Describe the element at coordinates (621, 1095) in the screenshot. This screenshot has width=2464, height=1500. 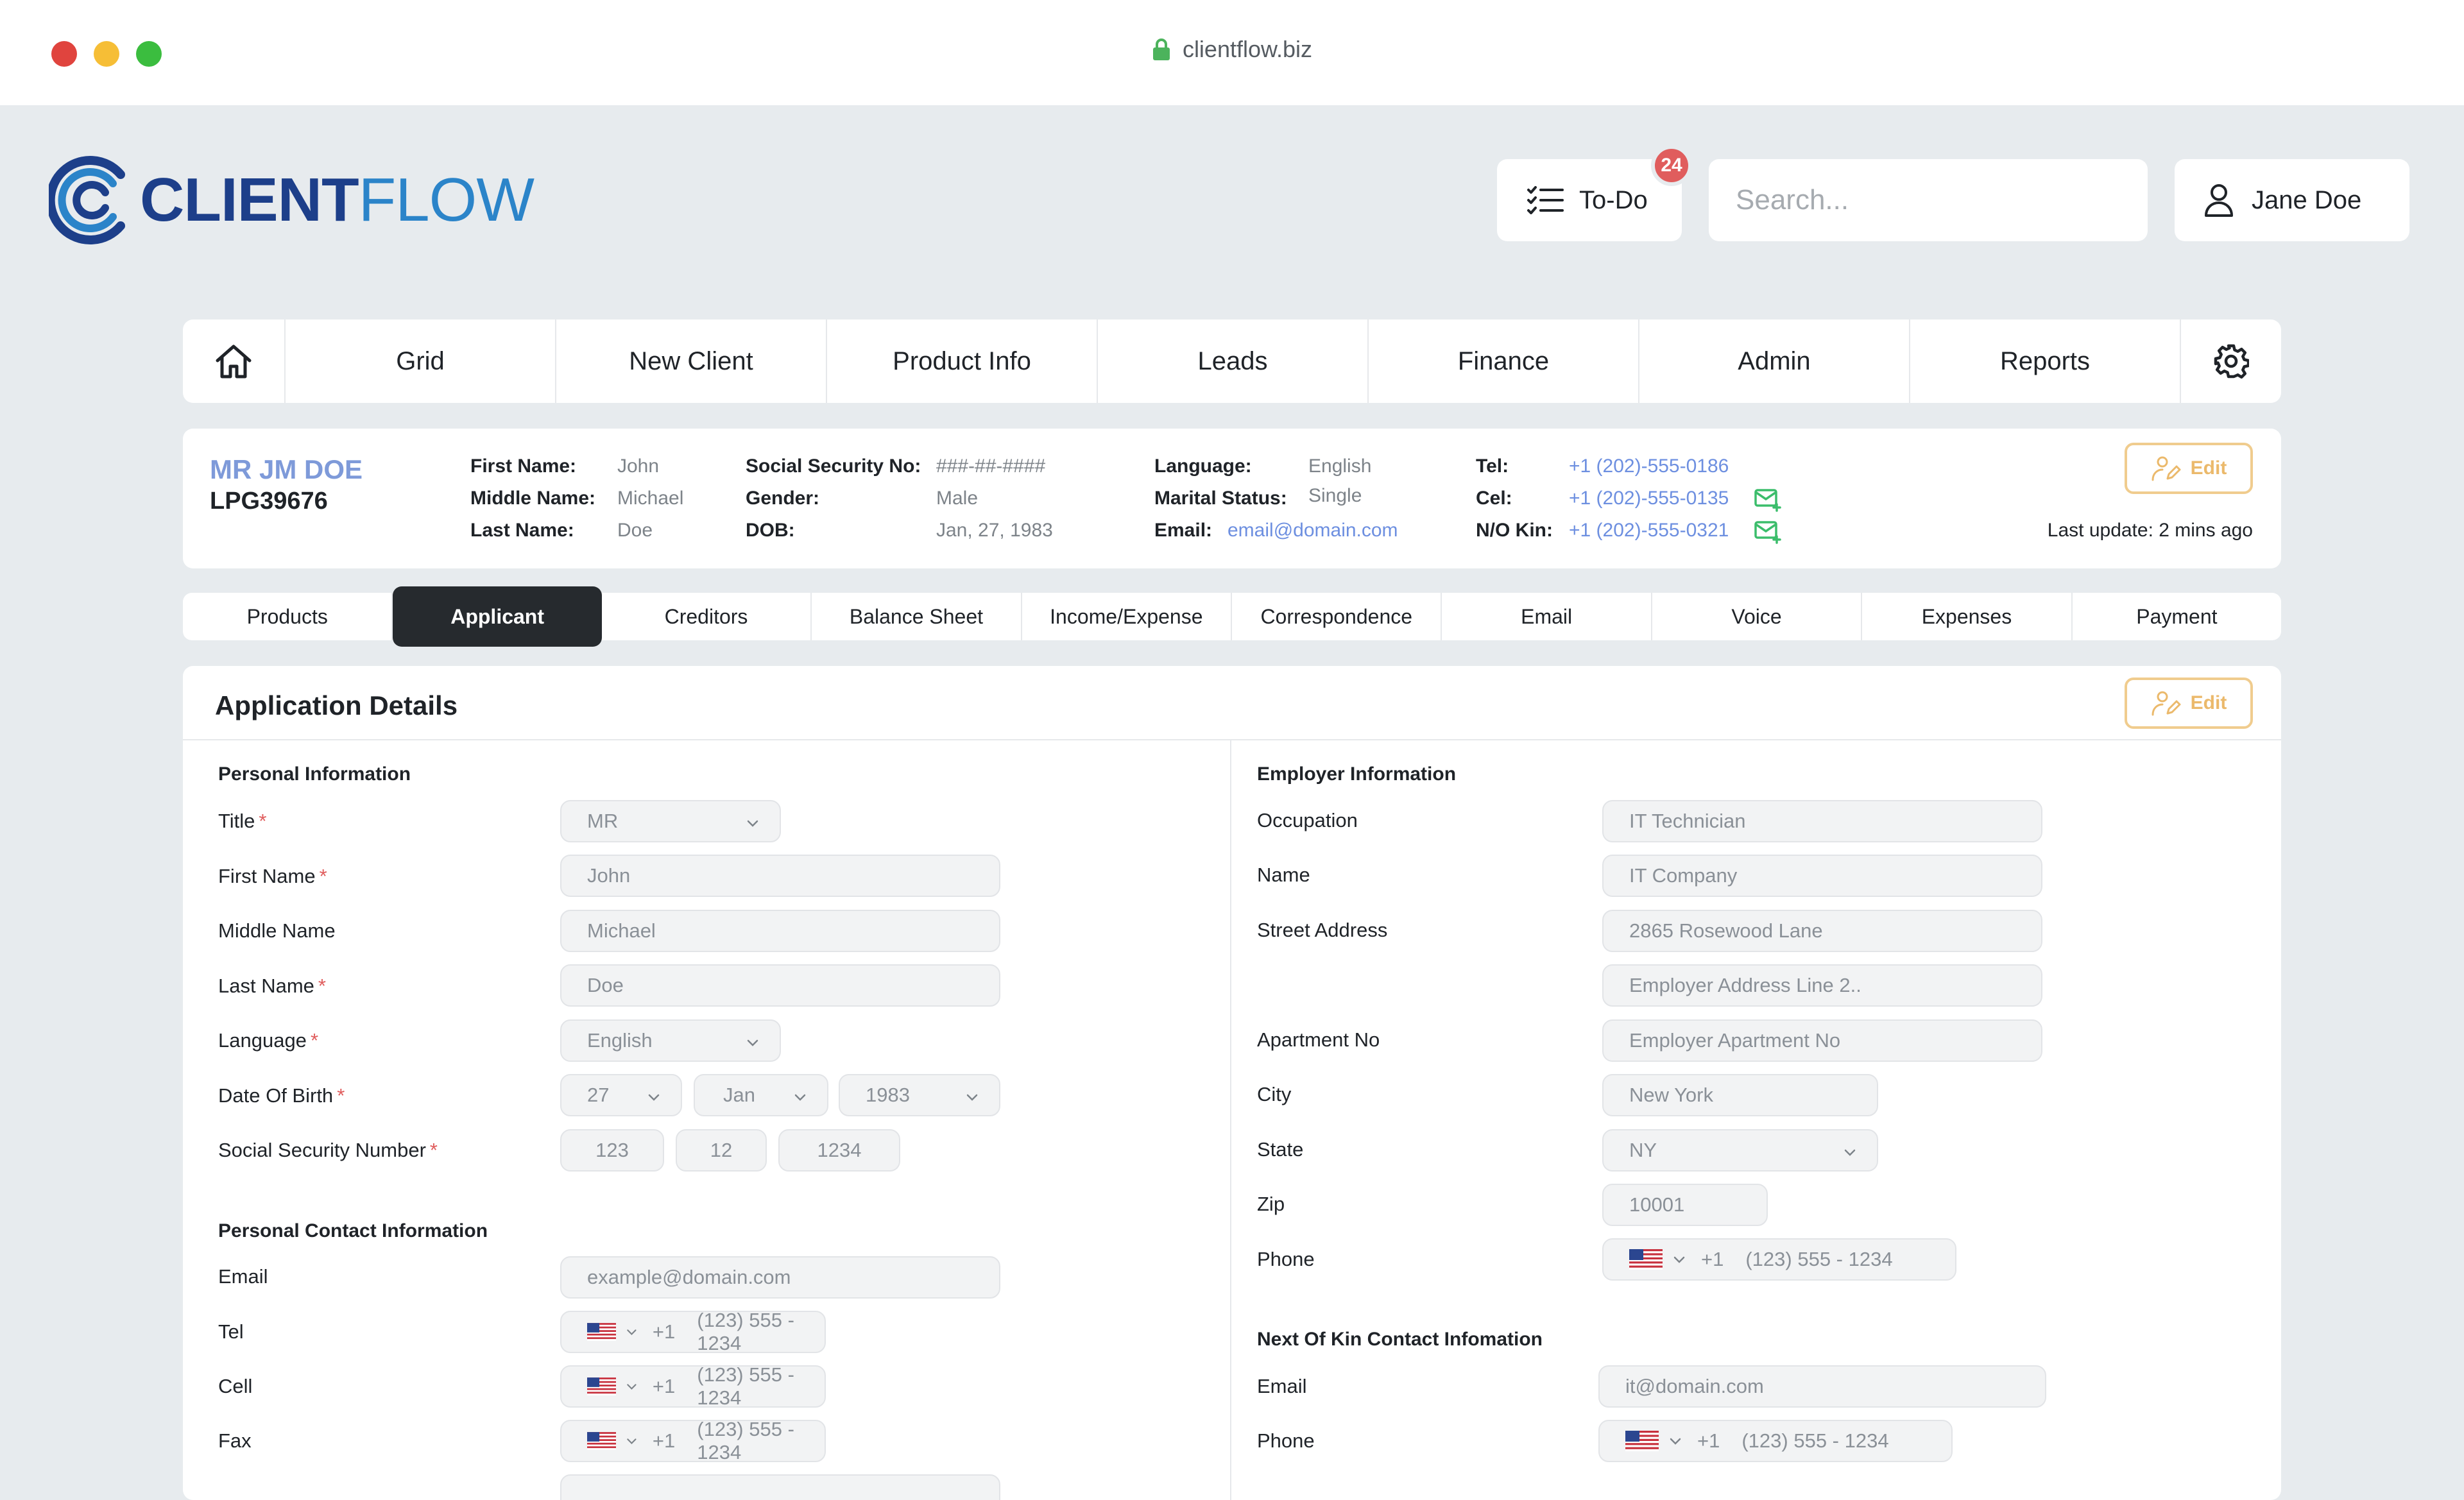
I see `dob-day-select: 27` at that location.